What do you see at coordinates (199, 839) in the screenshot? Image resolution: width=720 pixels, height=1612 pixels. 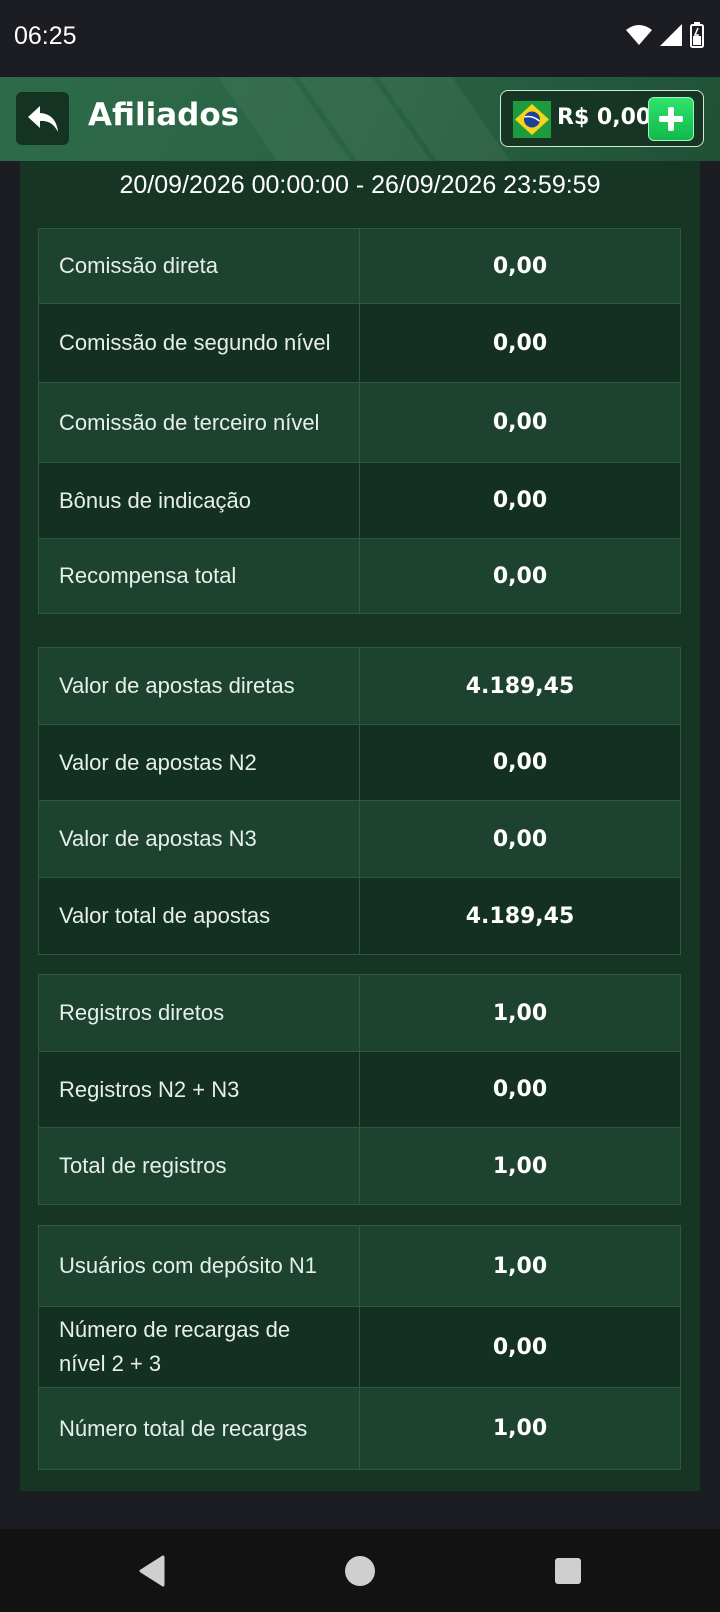 I see `row-label: Valor de apostas N3` at bounding box center [199, 839].